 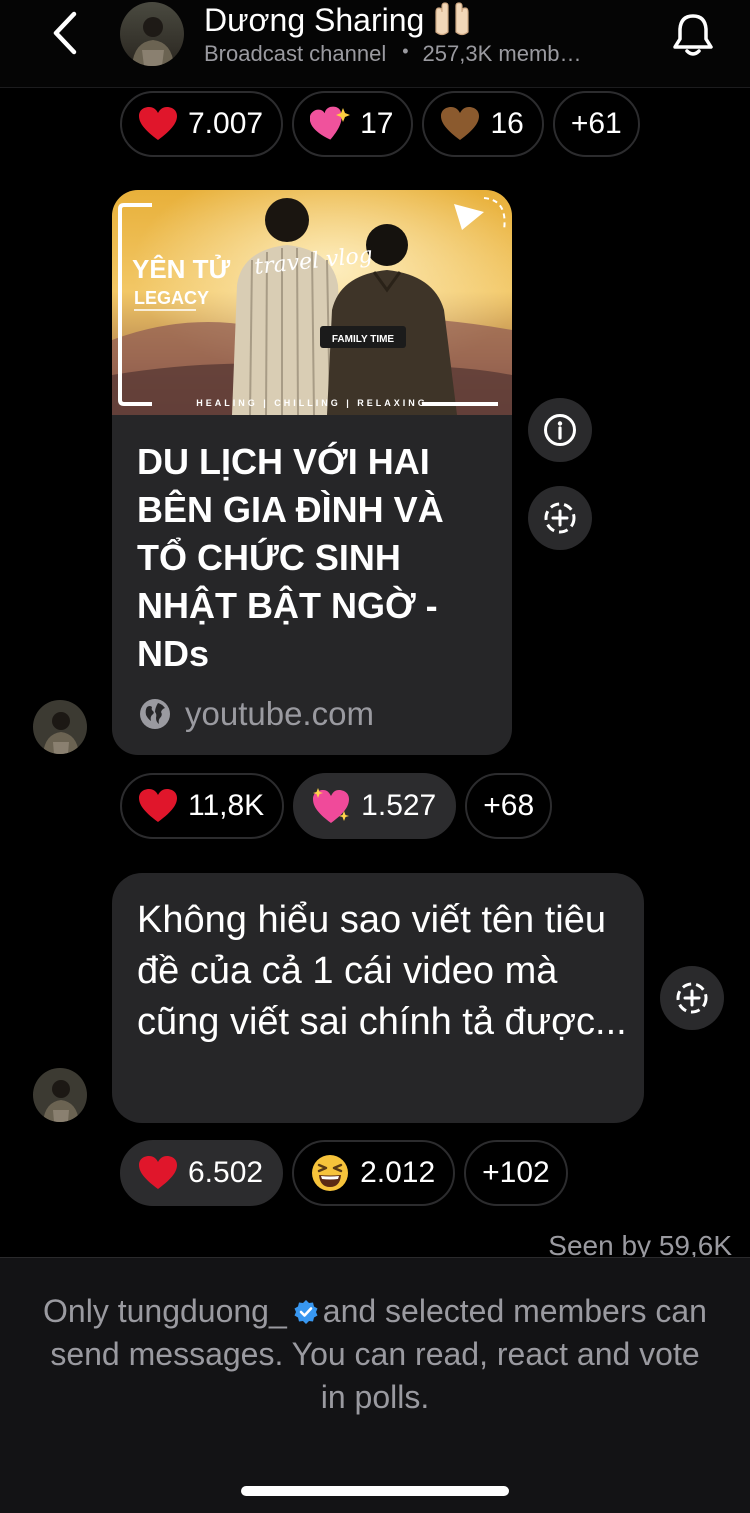 I want to click on reaction-count: 1.527, so click(x=399, y=805).